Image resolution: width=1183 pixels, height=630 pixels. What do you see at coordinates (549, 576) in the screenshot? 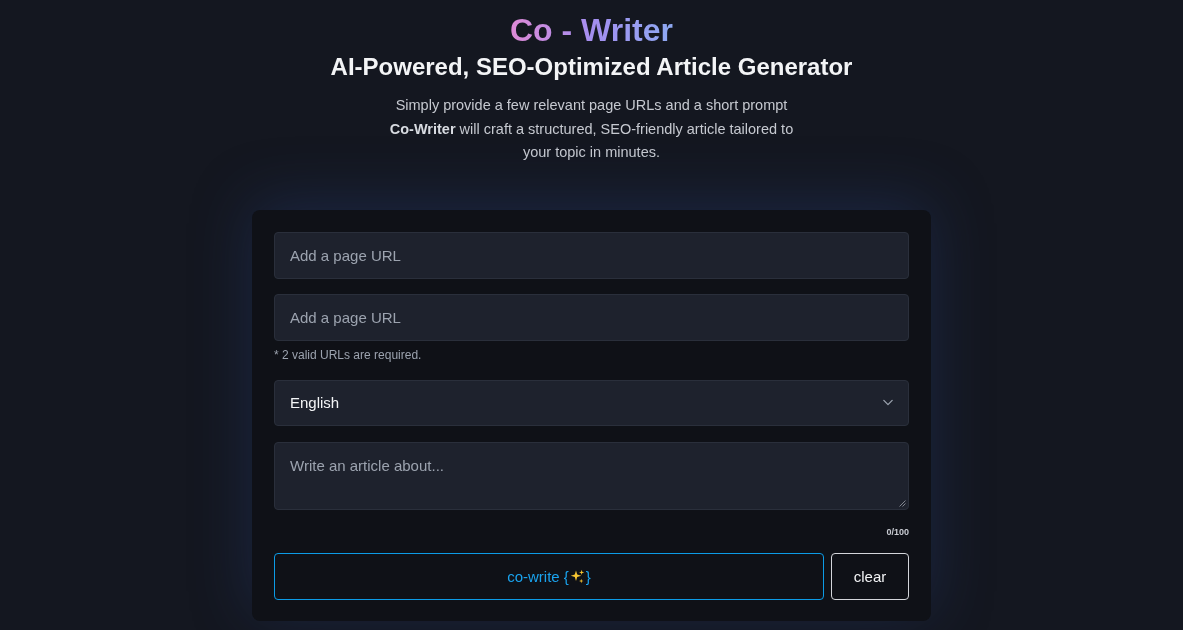
I see `co-write-button: co-write { }` at bounding box center [549, 576].